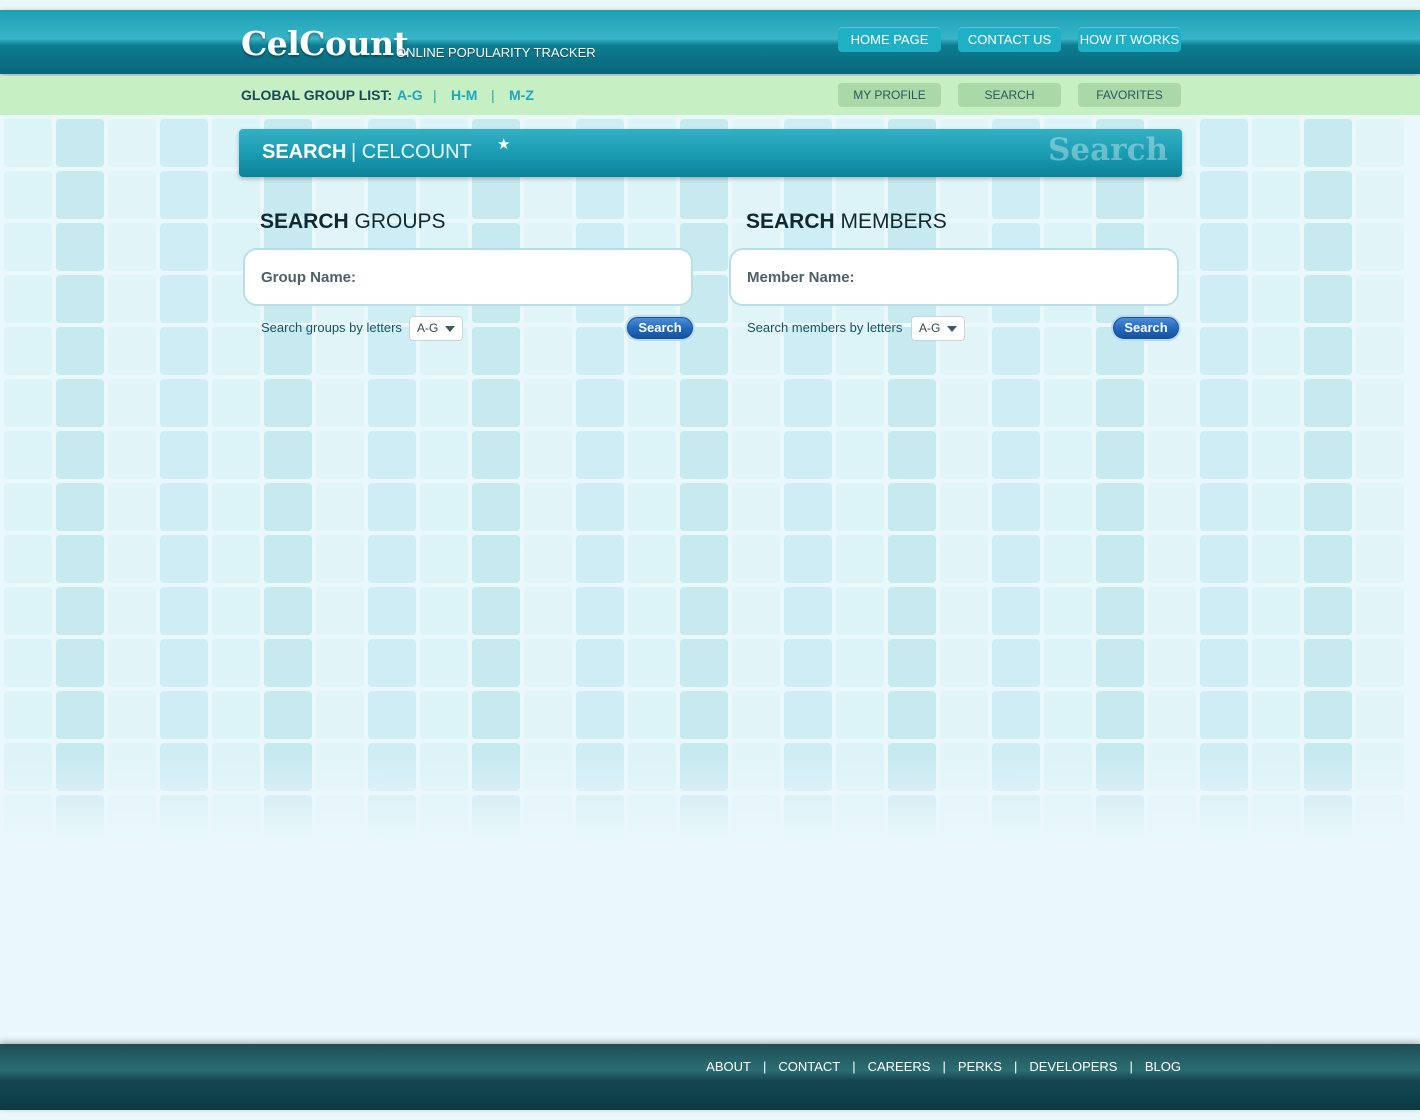  I want to click on member-name-input, so click(954, 277).